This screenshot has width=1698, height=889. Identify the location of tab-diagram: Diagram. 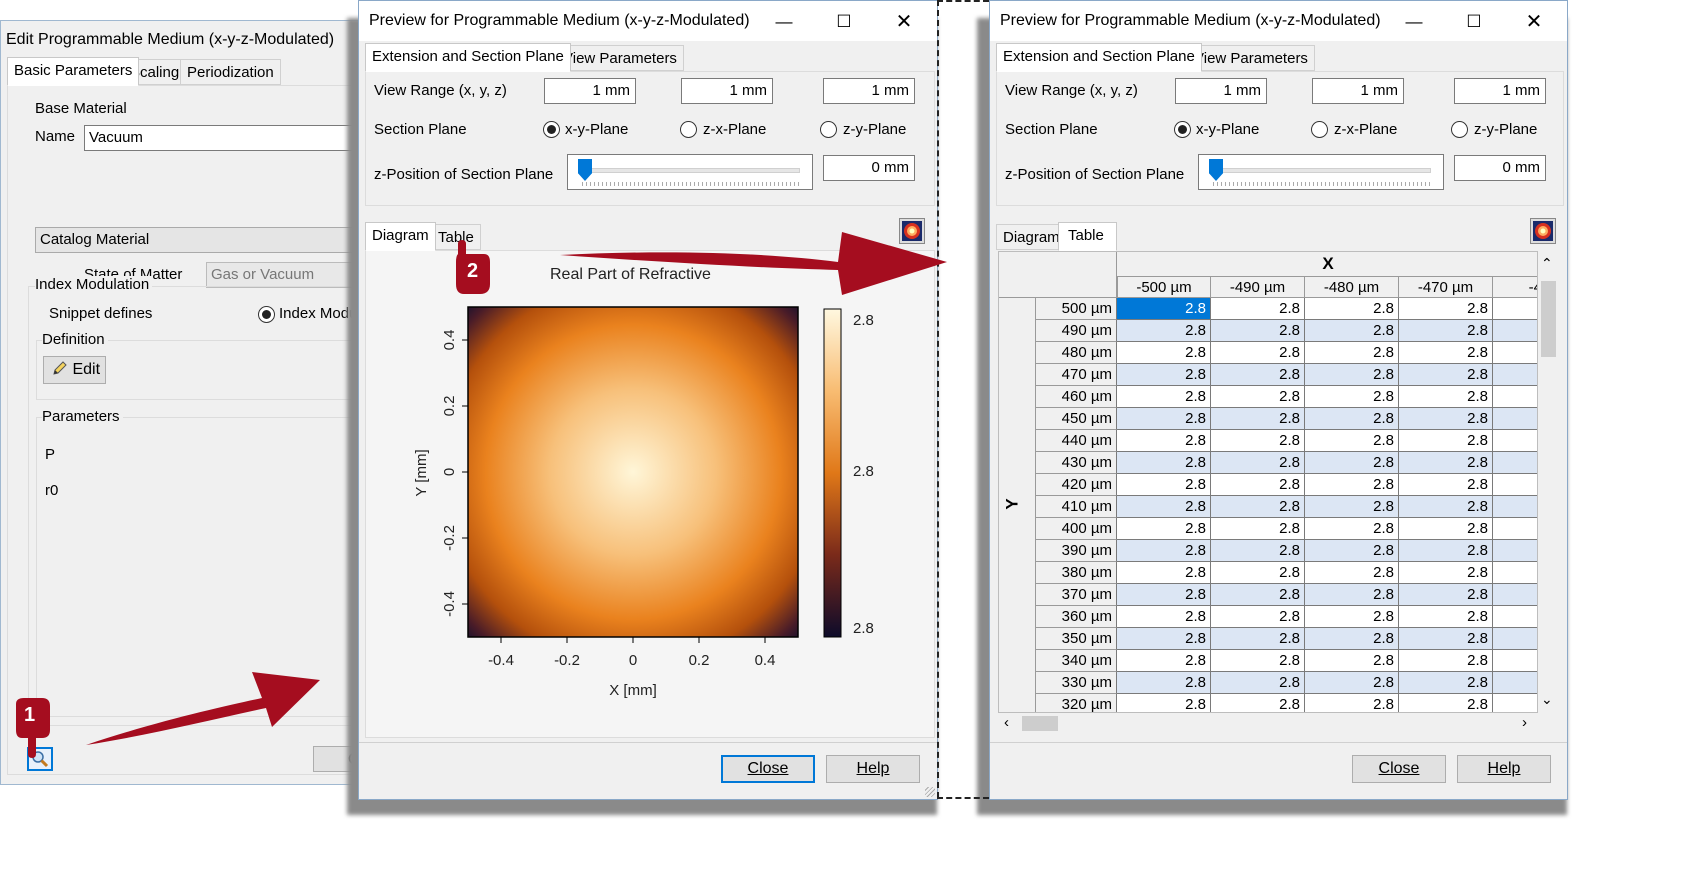
(400, 236).